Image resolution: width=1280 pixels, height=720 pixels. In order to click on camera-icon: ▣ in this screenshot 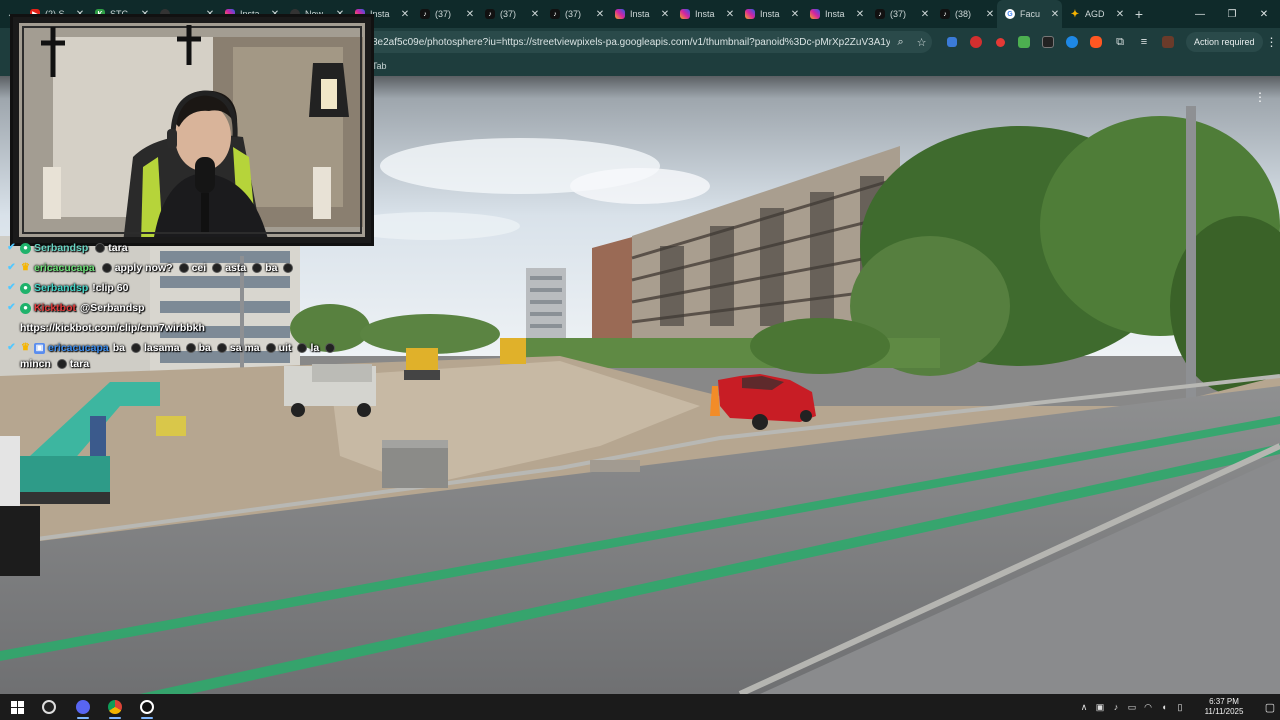, I will do `click(1100, 707)`.